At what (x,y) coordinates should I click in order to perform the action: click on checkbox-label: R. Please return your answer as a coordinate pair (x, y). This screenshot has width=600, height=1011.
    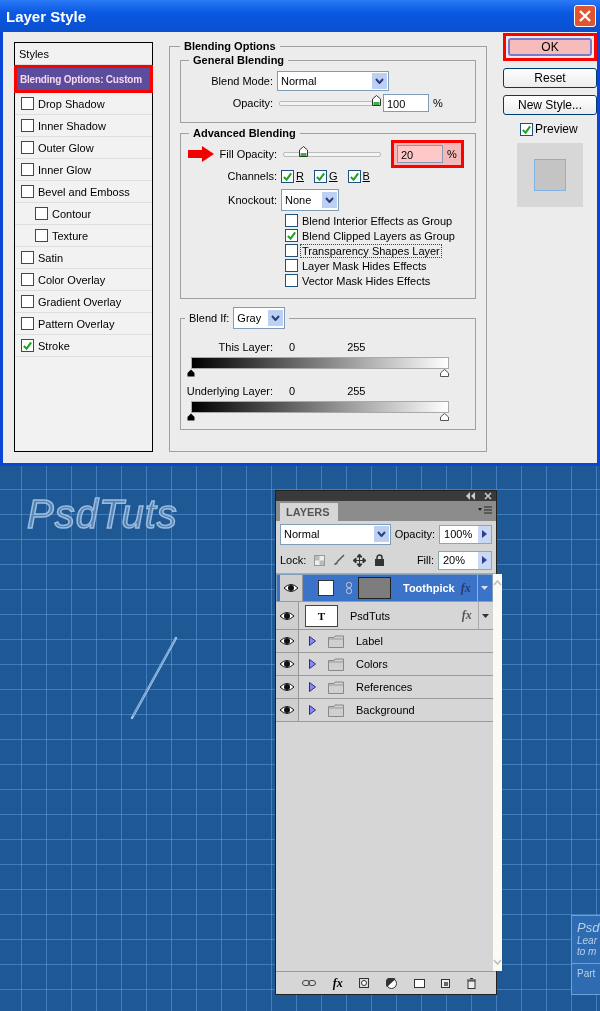
    Looking at the image, I should click on (300, 176).